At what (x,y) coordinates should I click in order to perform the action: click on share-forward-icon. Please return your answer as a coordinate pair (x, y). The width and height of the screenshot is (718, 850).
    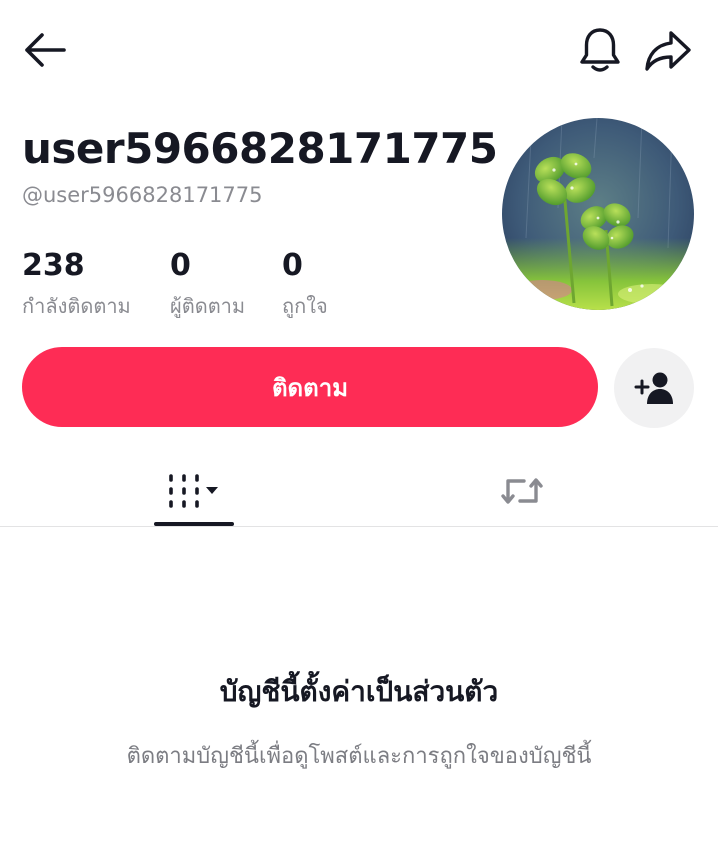
    Looking at the image, I should click on (668, 51).